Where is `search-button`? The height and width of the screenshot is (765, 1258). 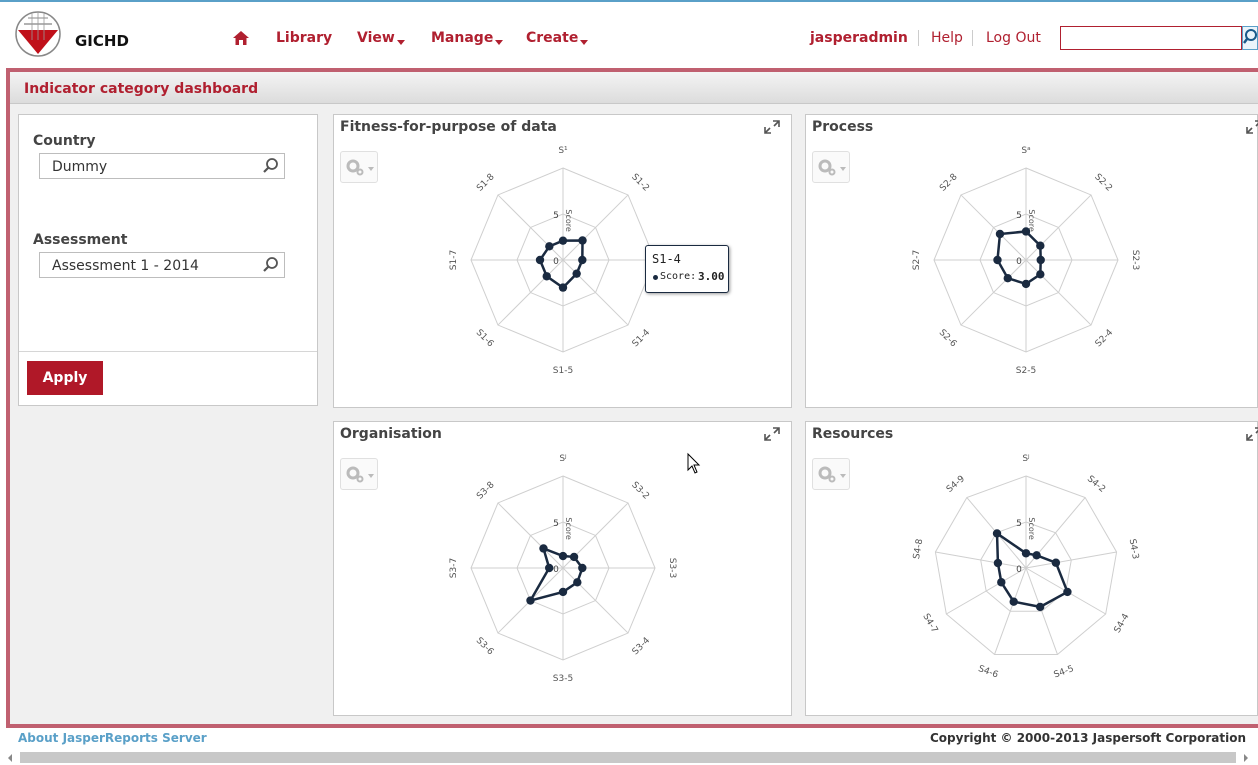 search-button is located at coordinates (1250, 38).